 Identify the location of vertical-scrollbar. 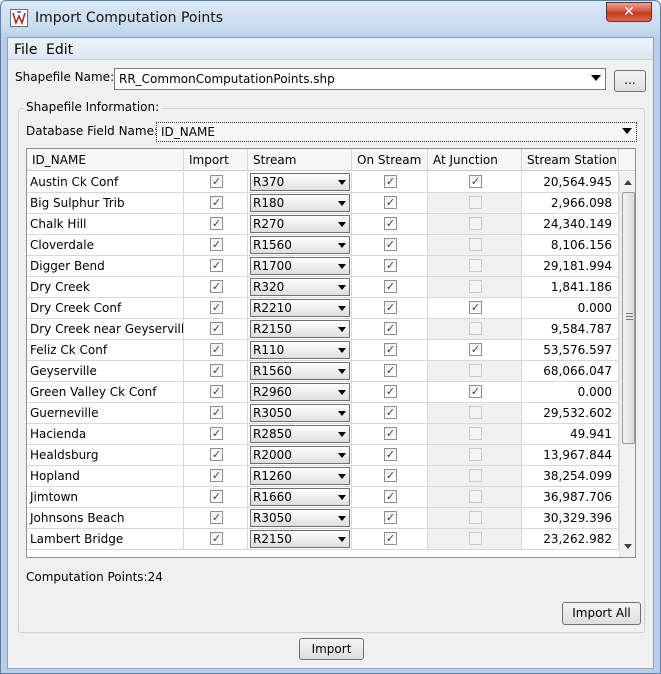
(627, 364).